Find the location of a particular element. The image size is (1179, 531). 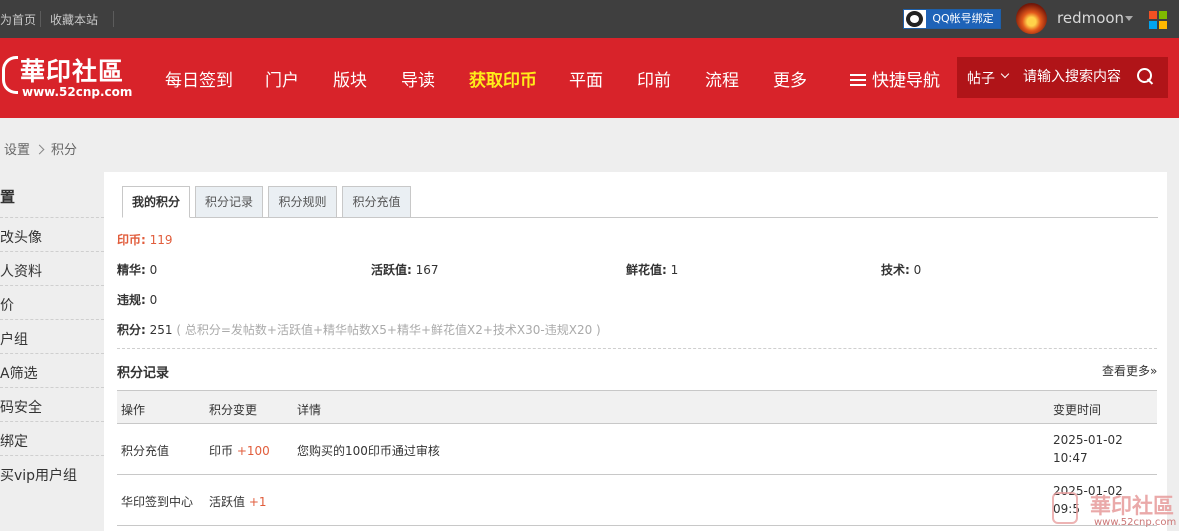

nav-item-prepress: 印前 is located at coordinates (654, 78).